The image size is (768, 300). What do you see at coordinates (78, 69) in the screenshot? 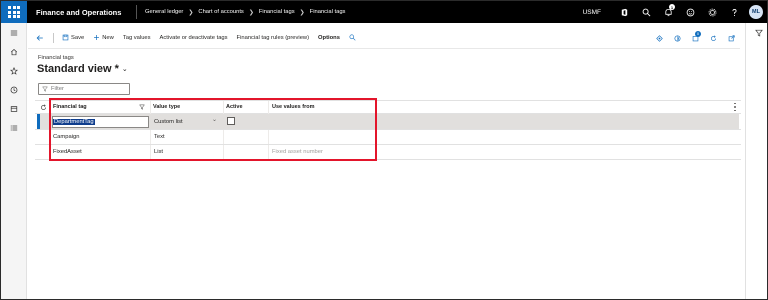
I see `page-title: Standard view *` at bounding box center [78, 69].